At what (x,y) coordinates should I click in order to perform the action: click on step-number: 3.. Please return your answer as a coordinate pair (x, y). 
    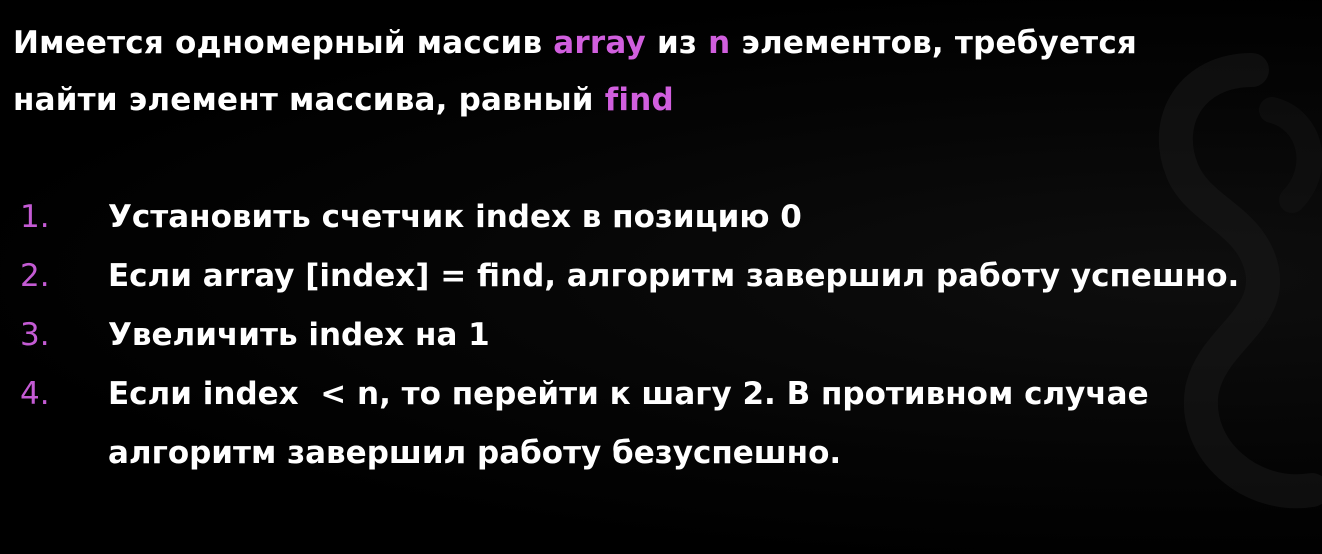
    Looking at the image, I should click on (35, 335).